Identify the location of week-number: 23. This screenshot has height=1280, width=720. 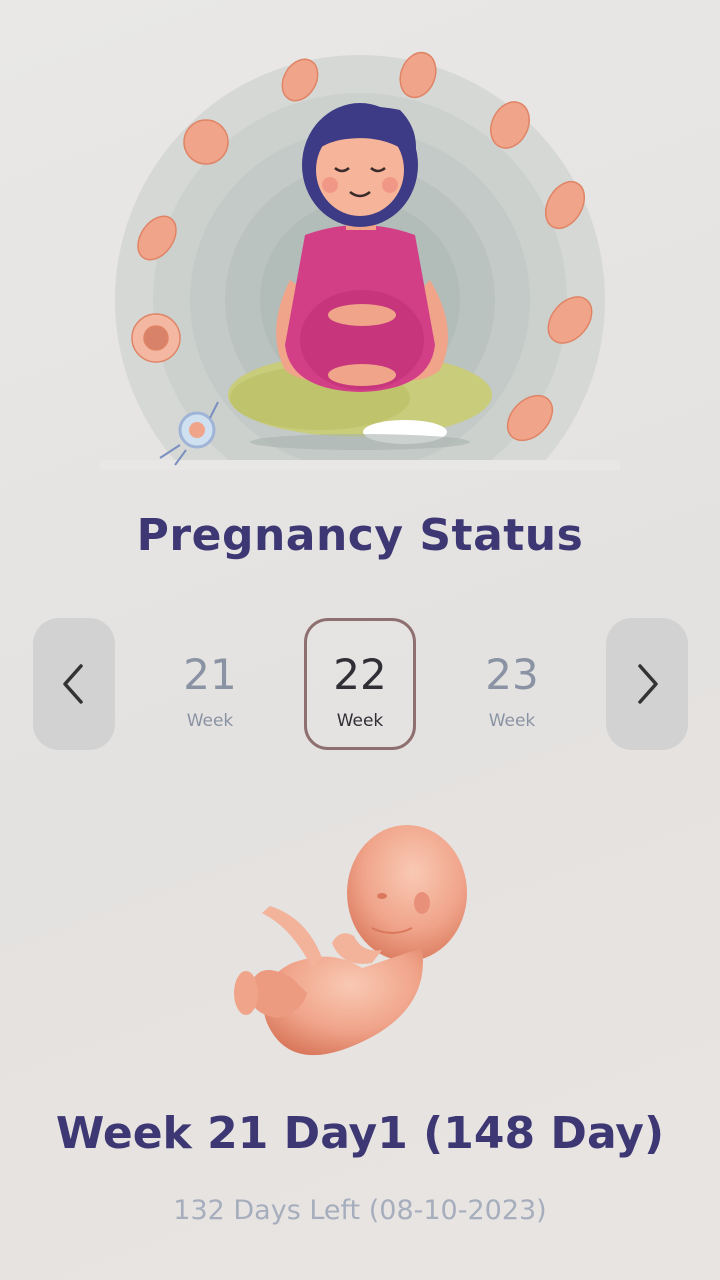
(512, 674).